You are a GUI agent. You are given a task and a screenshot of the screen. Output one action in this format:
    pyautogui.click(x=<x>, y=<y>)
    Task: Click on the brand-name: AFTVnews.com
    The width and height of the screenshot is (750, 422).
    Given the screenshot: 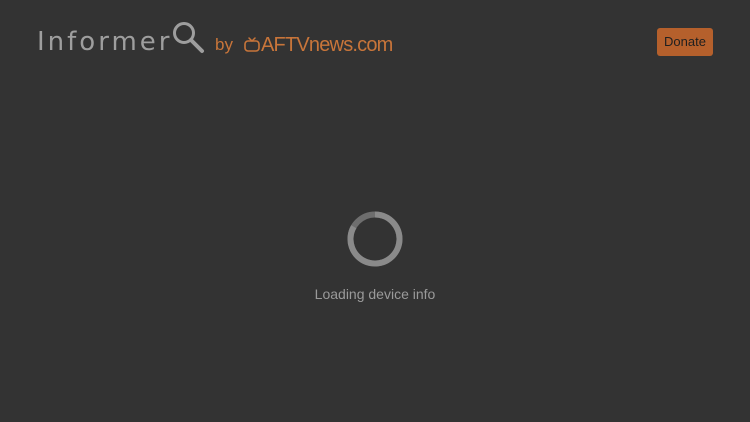 What is the action you would take?
    pyautogui.click(x=327, y=45)
    